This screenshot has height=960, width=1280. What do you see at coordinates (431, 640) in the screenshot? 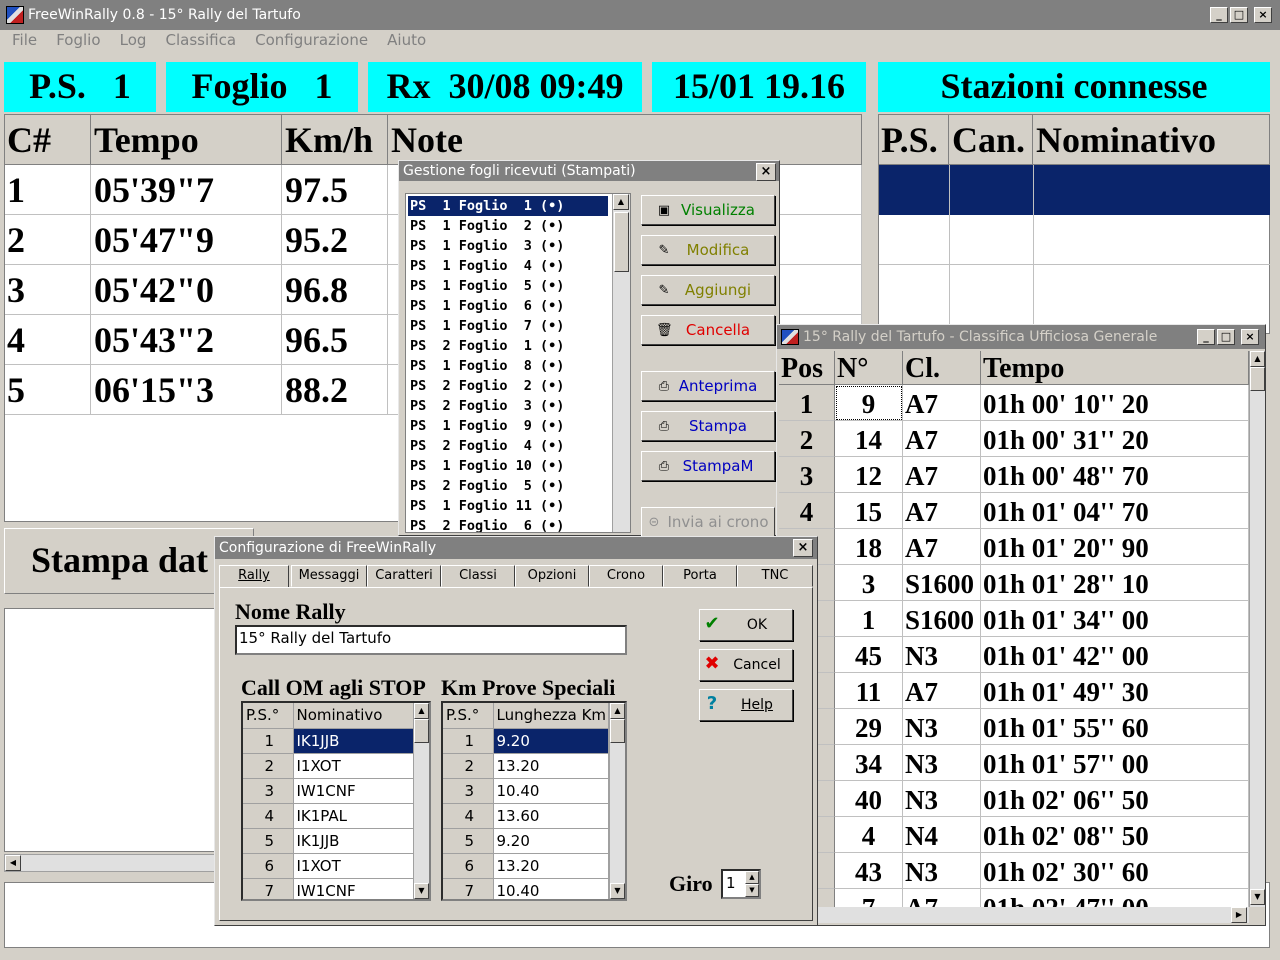
I see `nome-rally-input: 15° Rally del Tartufo` at bounding box center [431, 640].